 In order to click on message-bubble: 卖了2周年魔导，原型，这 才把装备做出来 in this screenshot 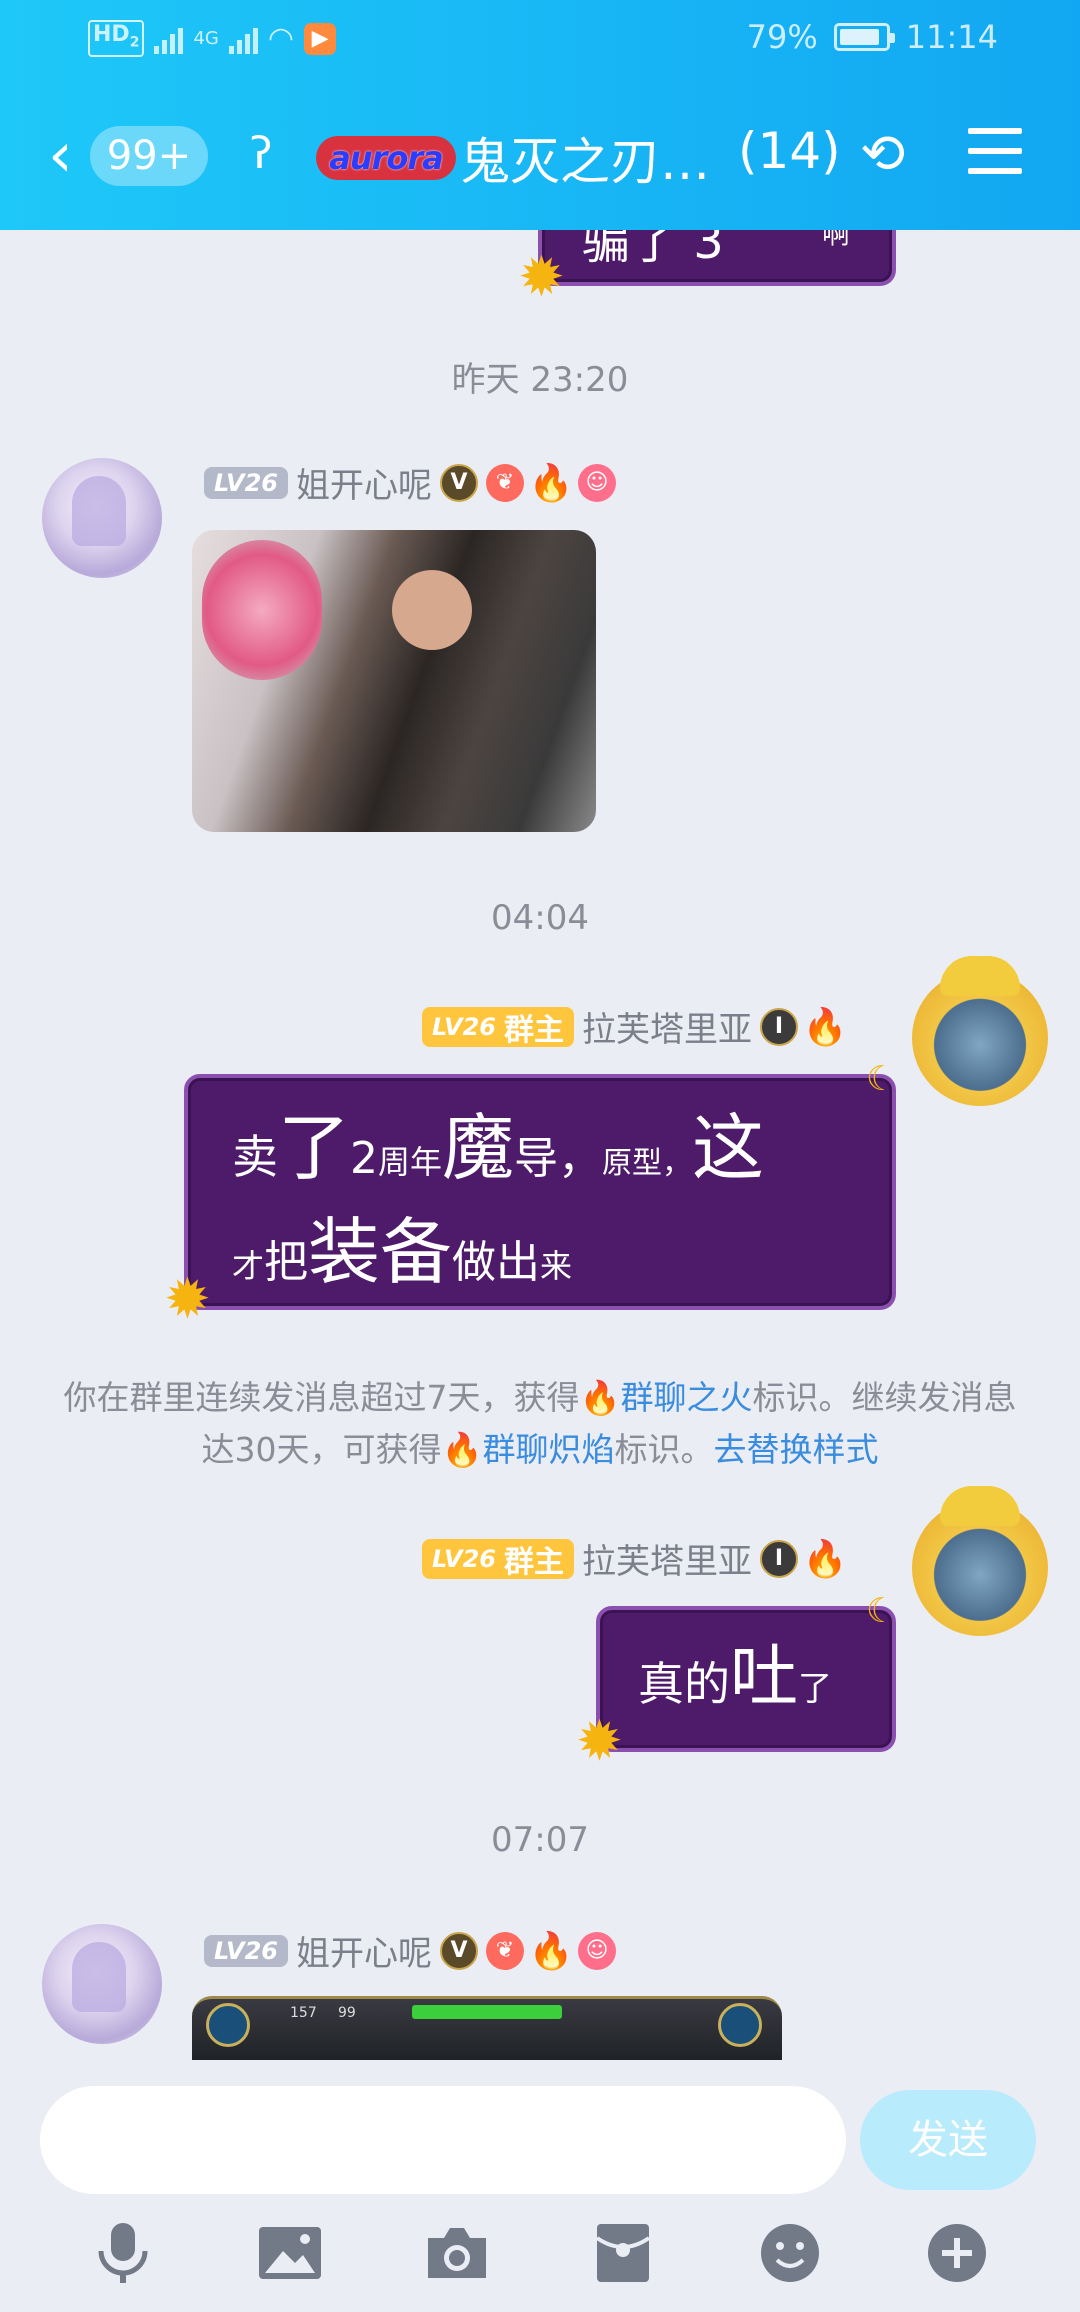, I will do `click(540, 1192)`.